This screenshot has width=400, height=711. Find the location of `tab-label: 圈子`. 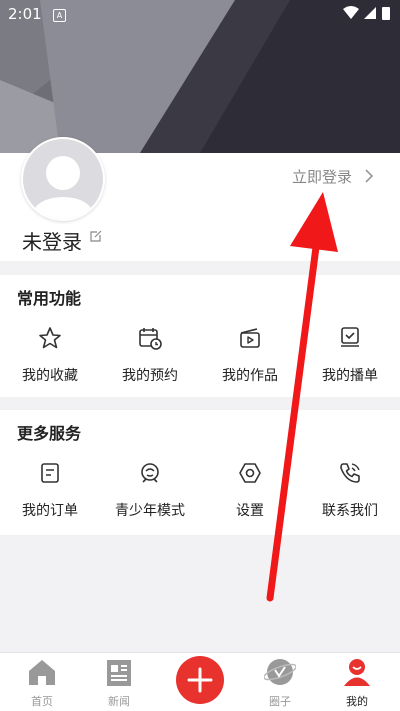

tab-label: 圈子 is located at coordinates (280, 701).